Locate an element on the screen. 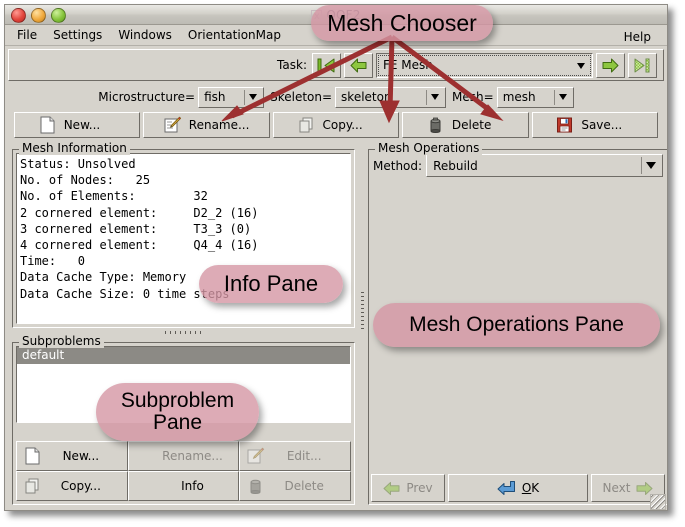 Image resolution: width=685 pixels, height=527 pixels. subproblem-delete-button: Delete is located at coordinates (295, 486).